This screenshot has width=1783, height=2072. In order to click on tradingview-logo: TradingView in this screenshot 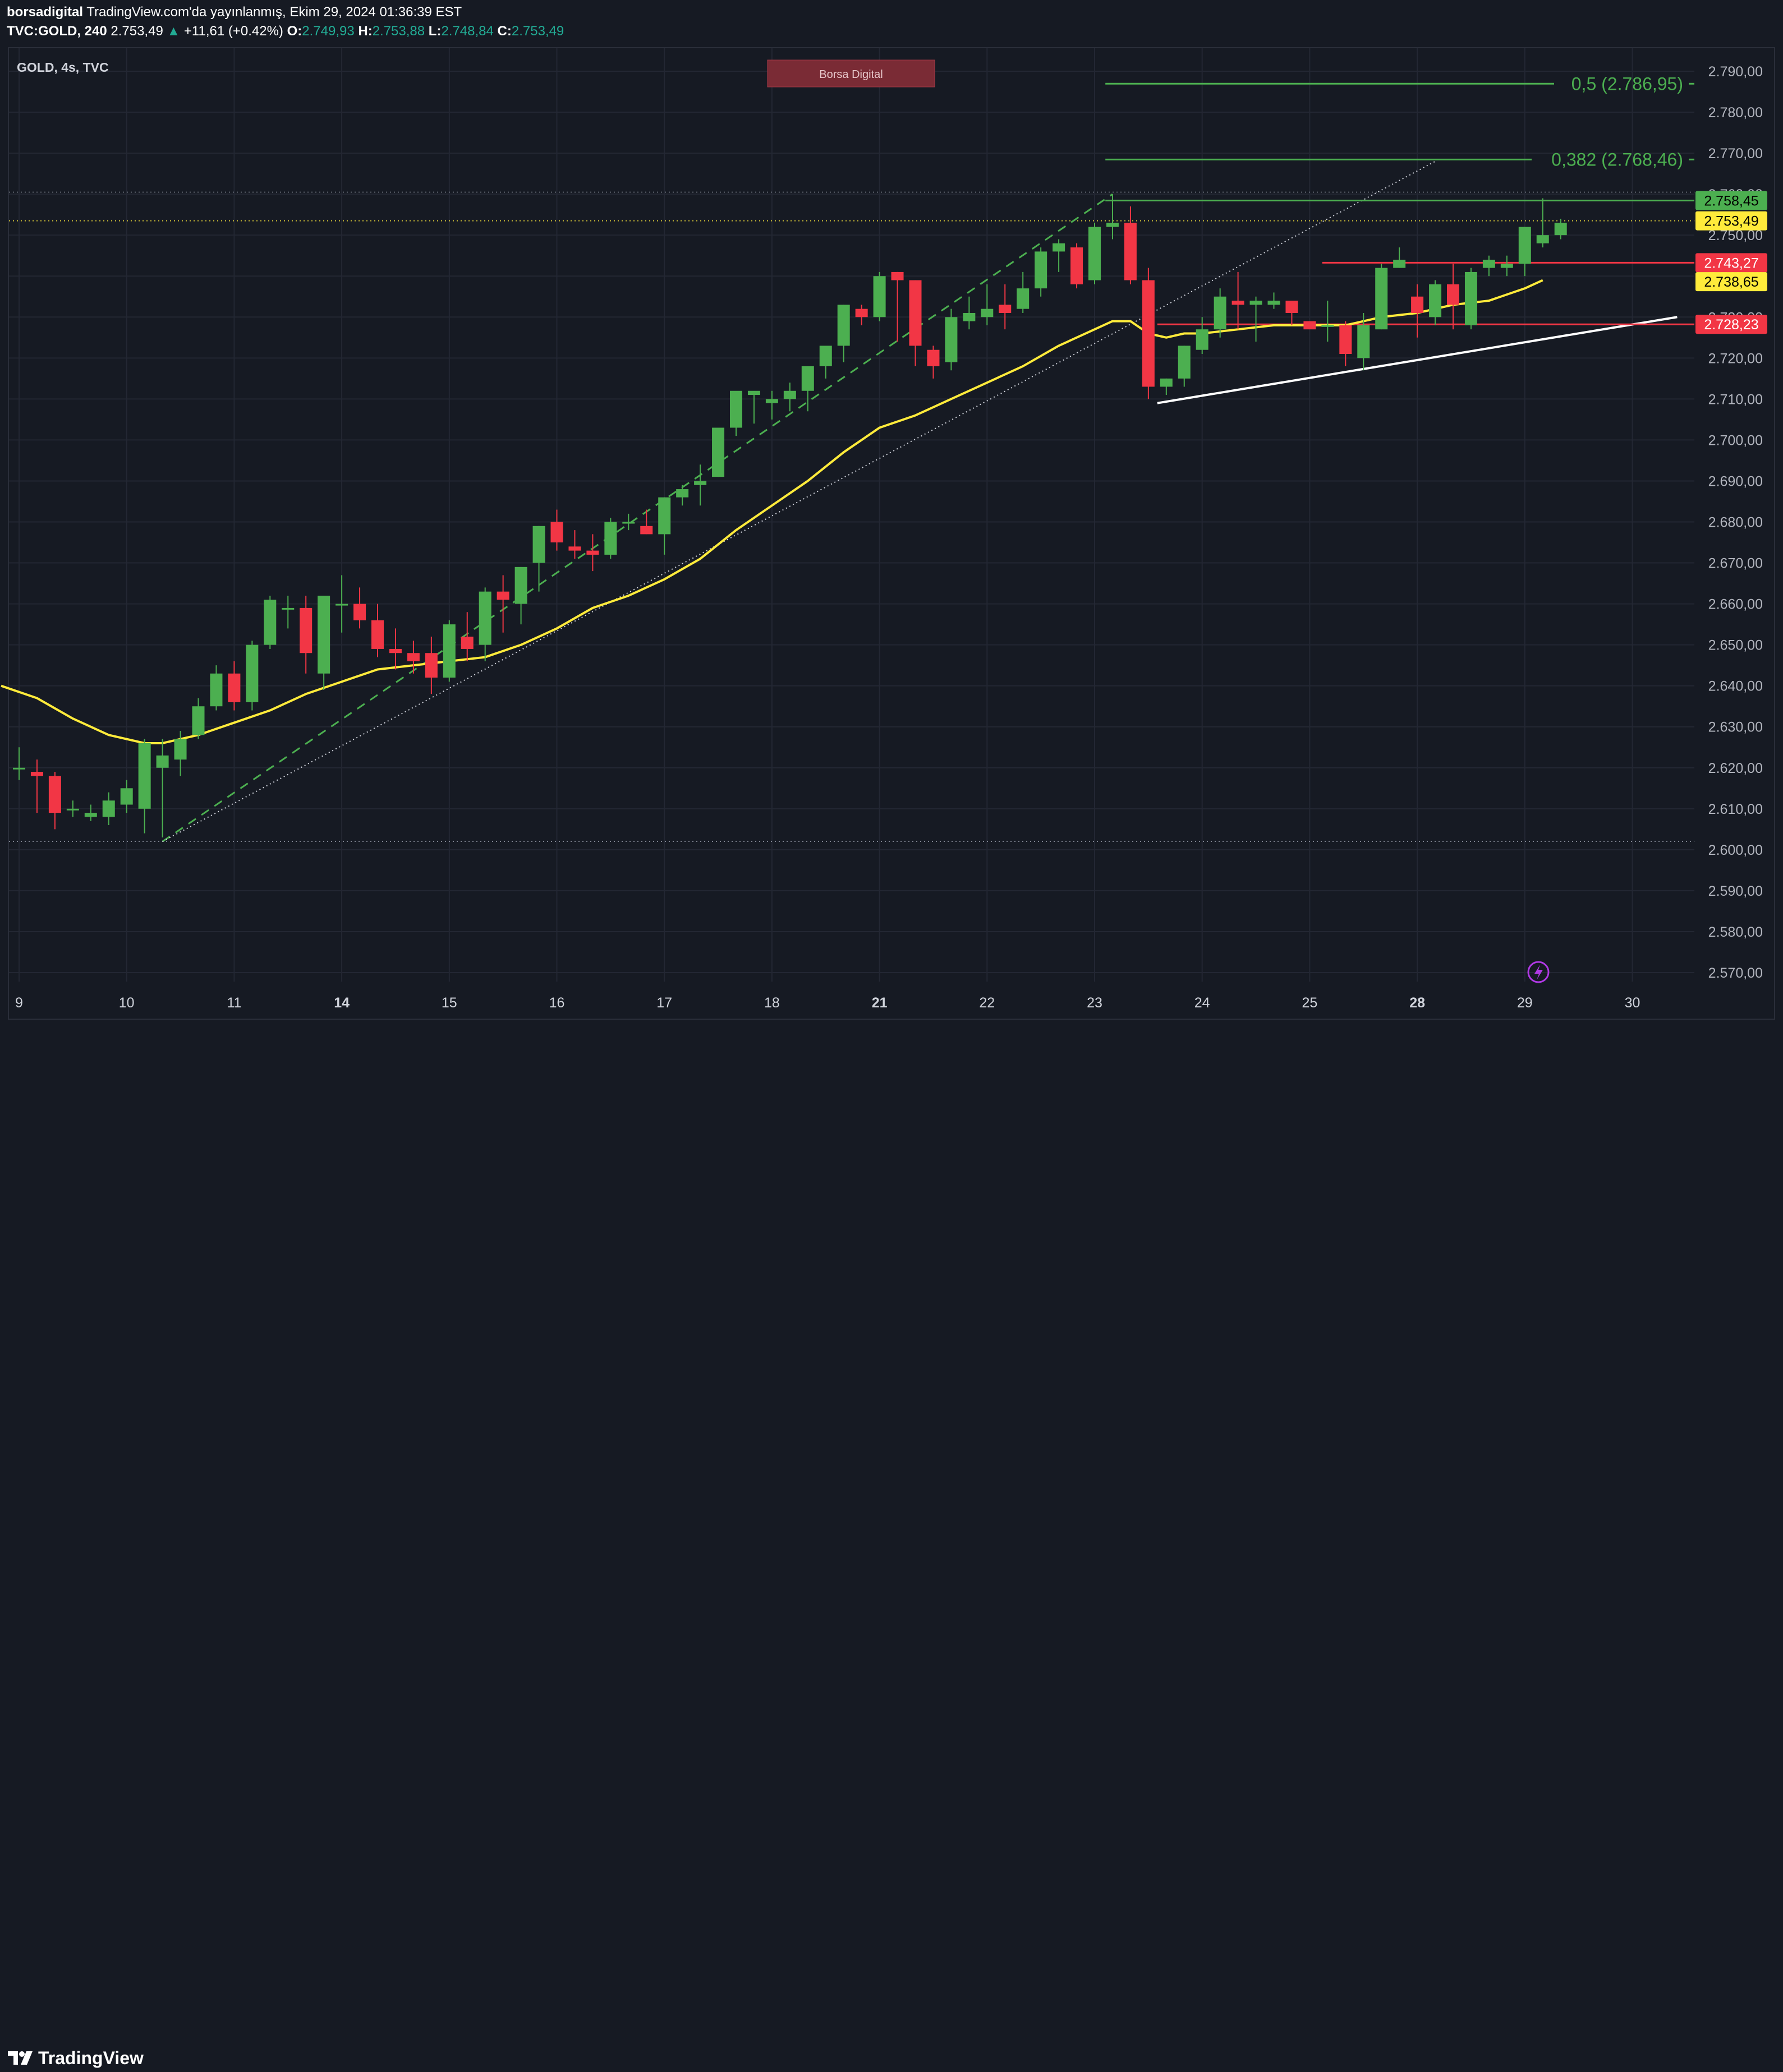, I will do `click(76, 2058)`.